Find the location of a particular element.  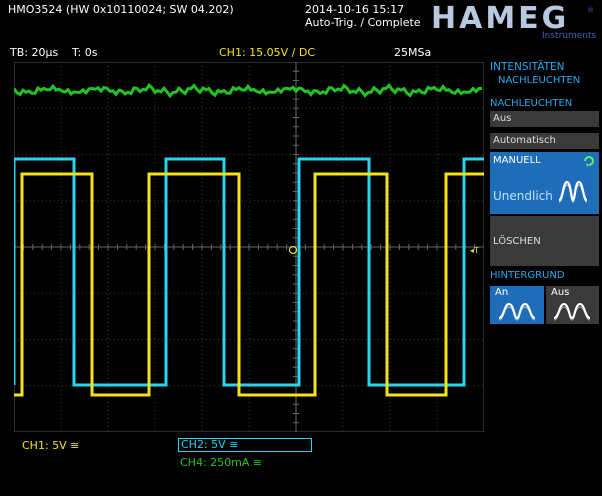

acquisition-status: Auto-Trig. / Complete is located at coordinates (363, 22).